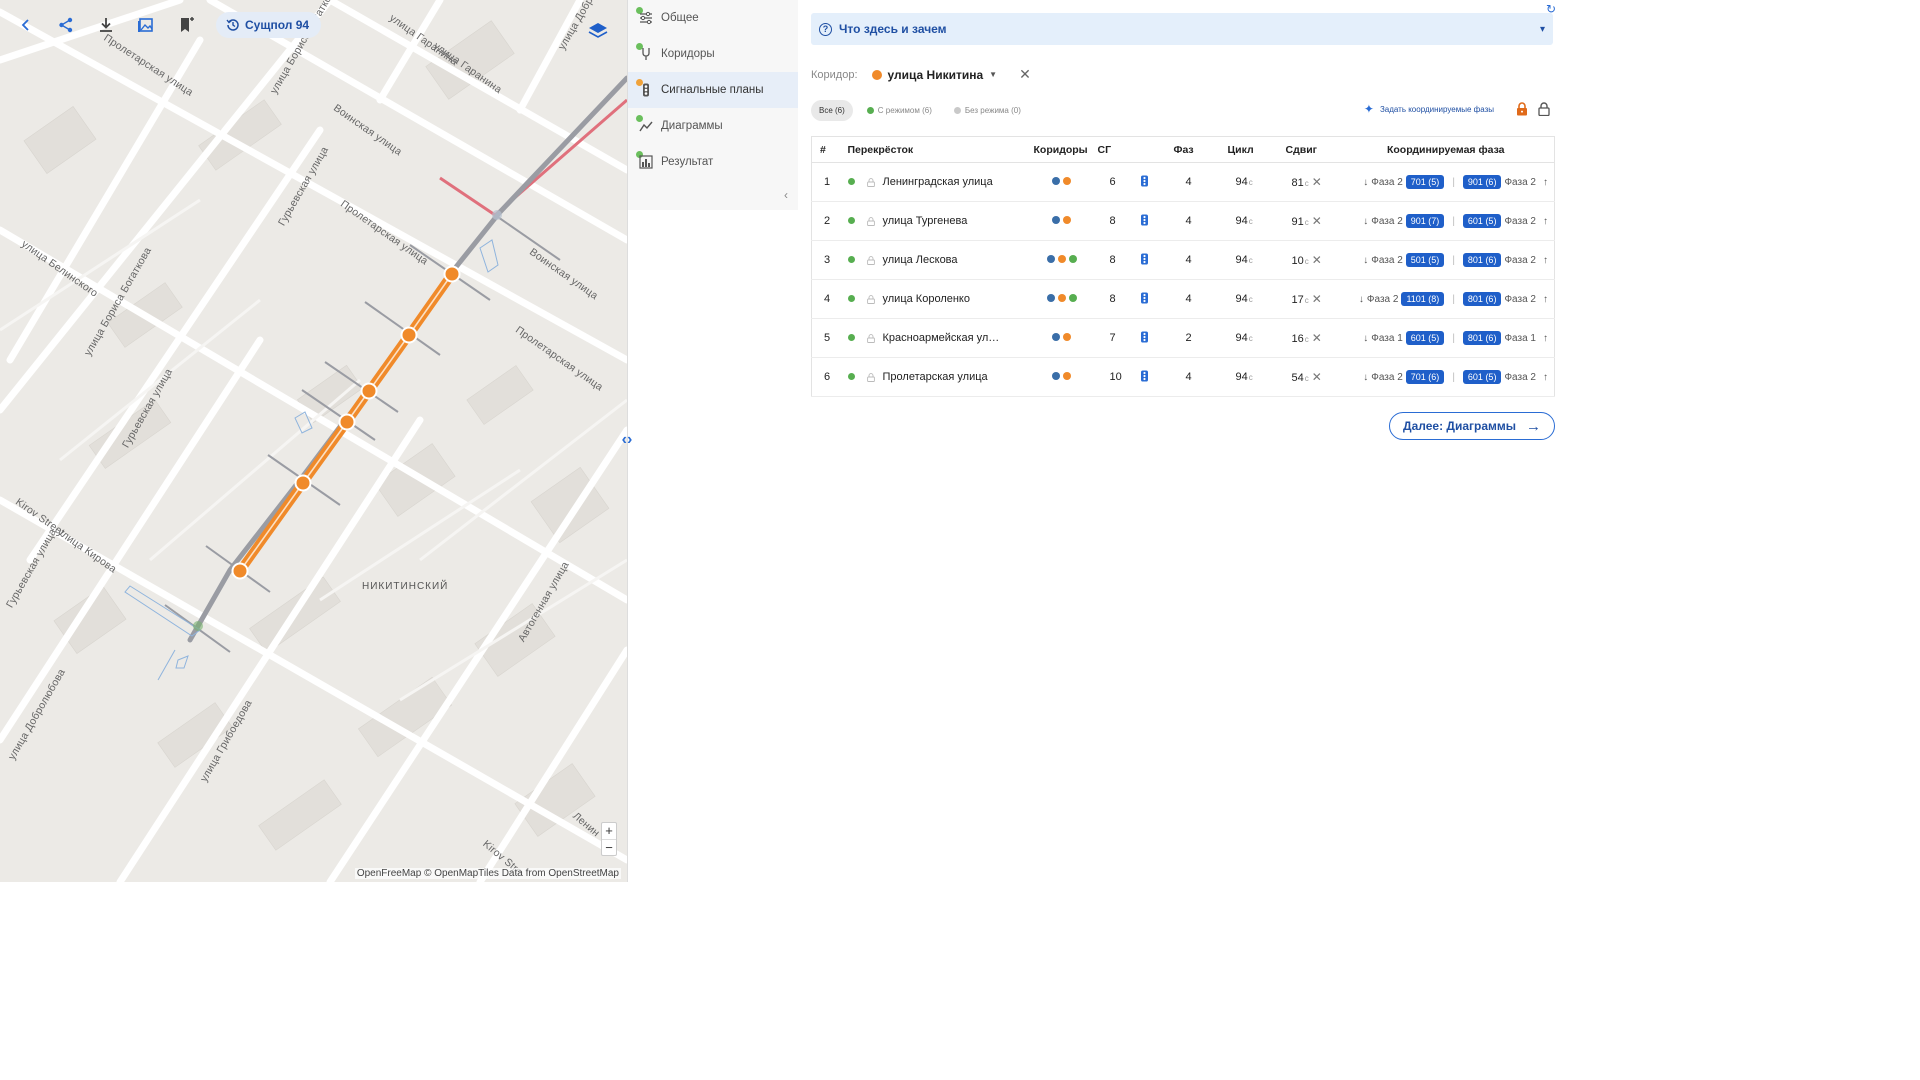 This screenshot has height=1080, width=1920. What do you see at coordinates (1425, 260) in the screenshot?
I see `left-phase-badge: 501 (5)` at bounding box center [1425, 260].